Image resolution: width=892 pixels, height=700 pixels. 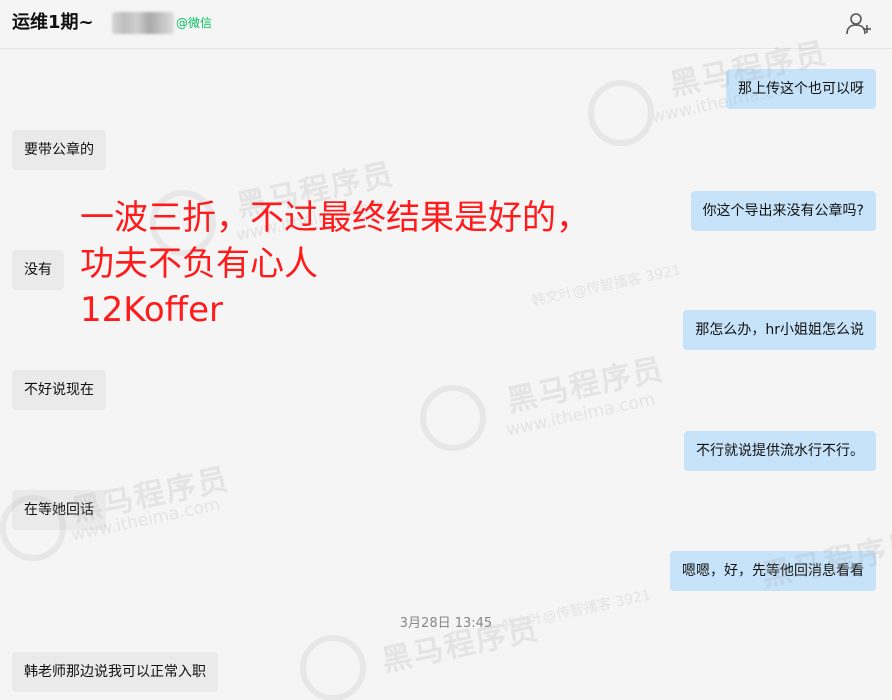 I want to click on message-bubble: 那上传这个也可以呀, so click(x=801, y=89).